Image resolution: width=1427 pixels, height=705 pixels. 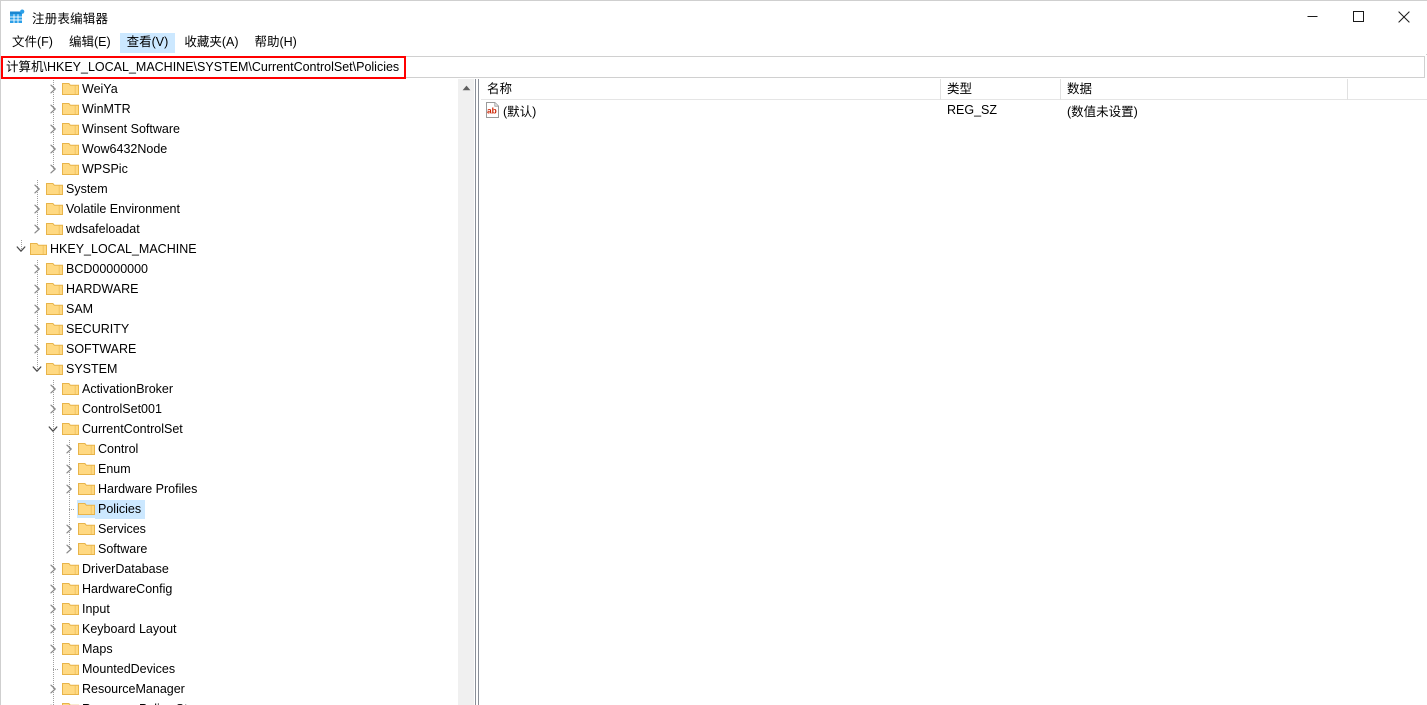 What do you see at coordinates (228, 229) in the screenshot?
I see `tree-item-wdsafeloadat: wdsafeloadat` at bounding box center [228, 229].